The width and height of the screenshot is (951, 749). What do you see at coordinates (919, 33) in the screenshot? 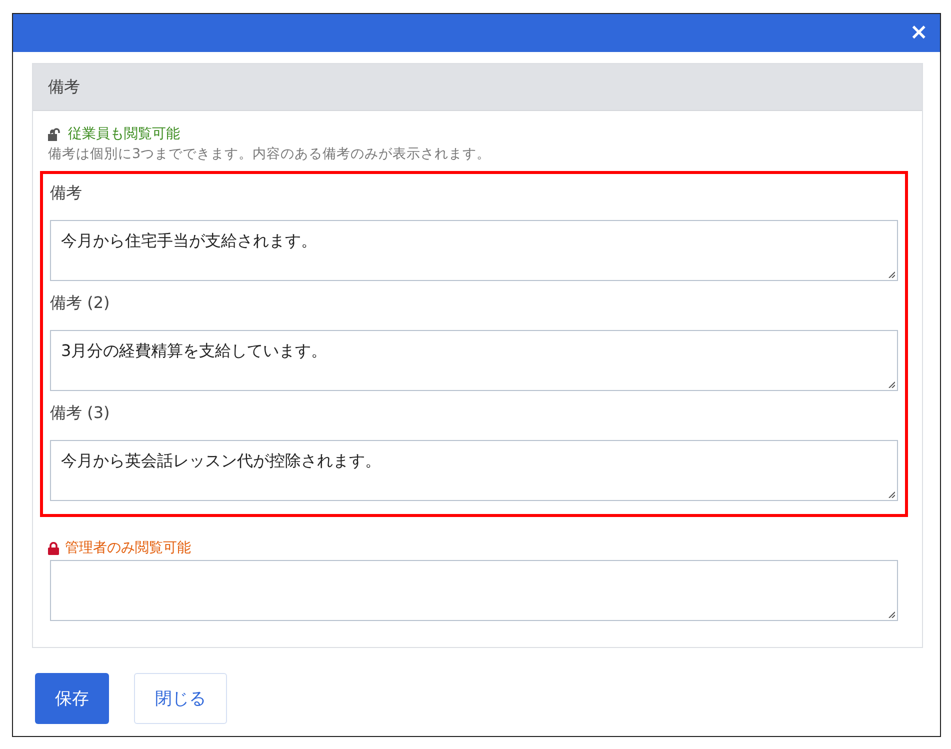
I see `close-button: ×` at bounding box center [919, 33].